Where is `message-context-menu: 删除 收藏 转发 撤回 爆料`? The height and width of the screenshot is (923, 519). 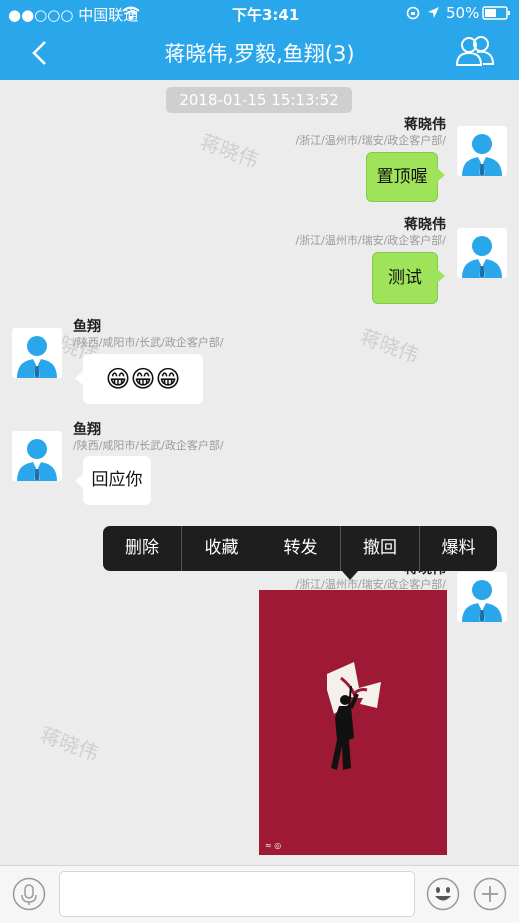
message-context-menu: 删除 收藏 转发 撤回 爆料 is located at coordinates (300, 548).